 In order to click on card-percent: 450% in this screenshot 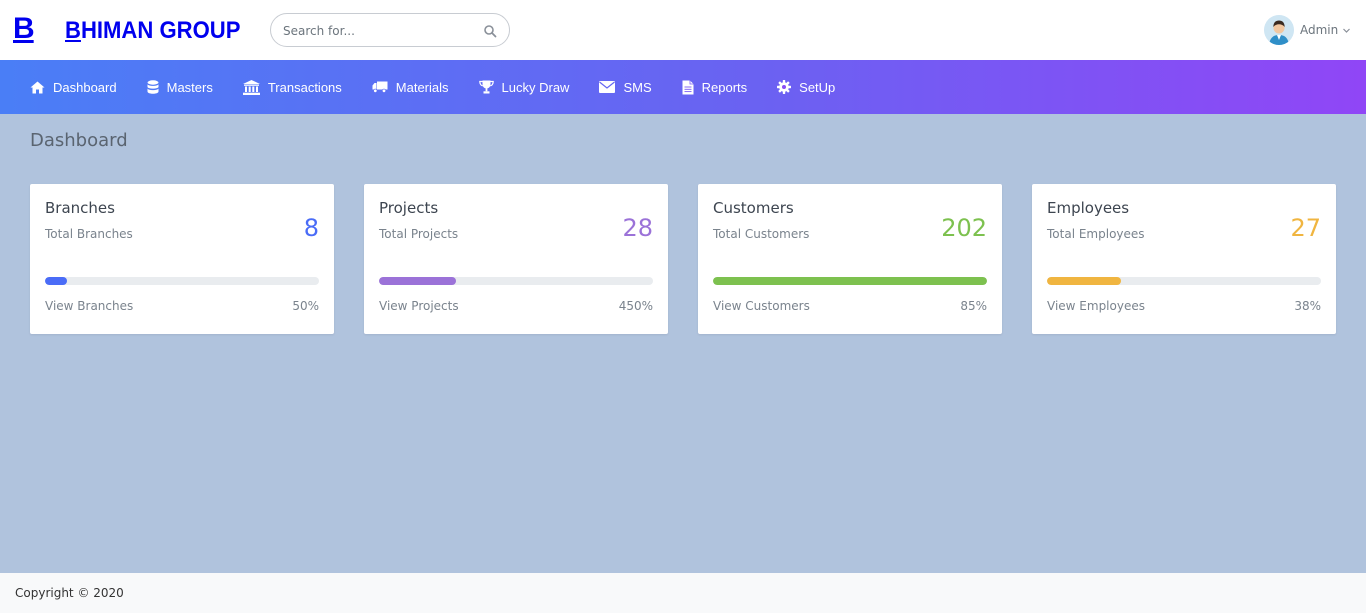, I will do `click(635, 306)`.